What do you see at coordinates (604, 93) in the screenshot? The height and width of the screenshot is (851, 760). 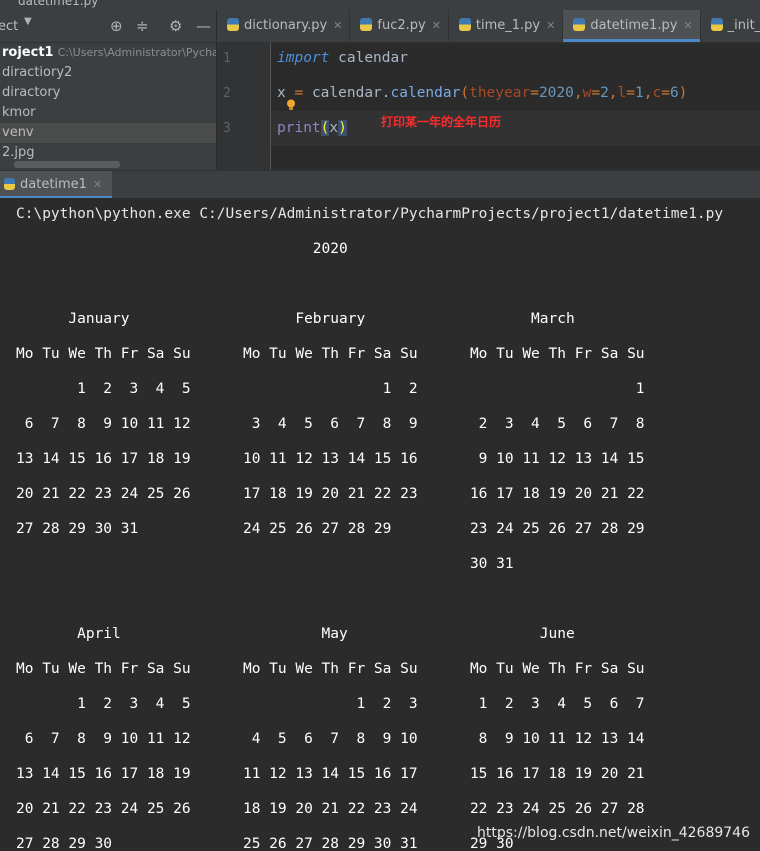 I see `number-token: 2` at bounding box center [604, 93].